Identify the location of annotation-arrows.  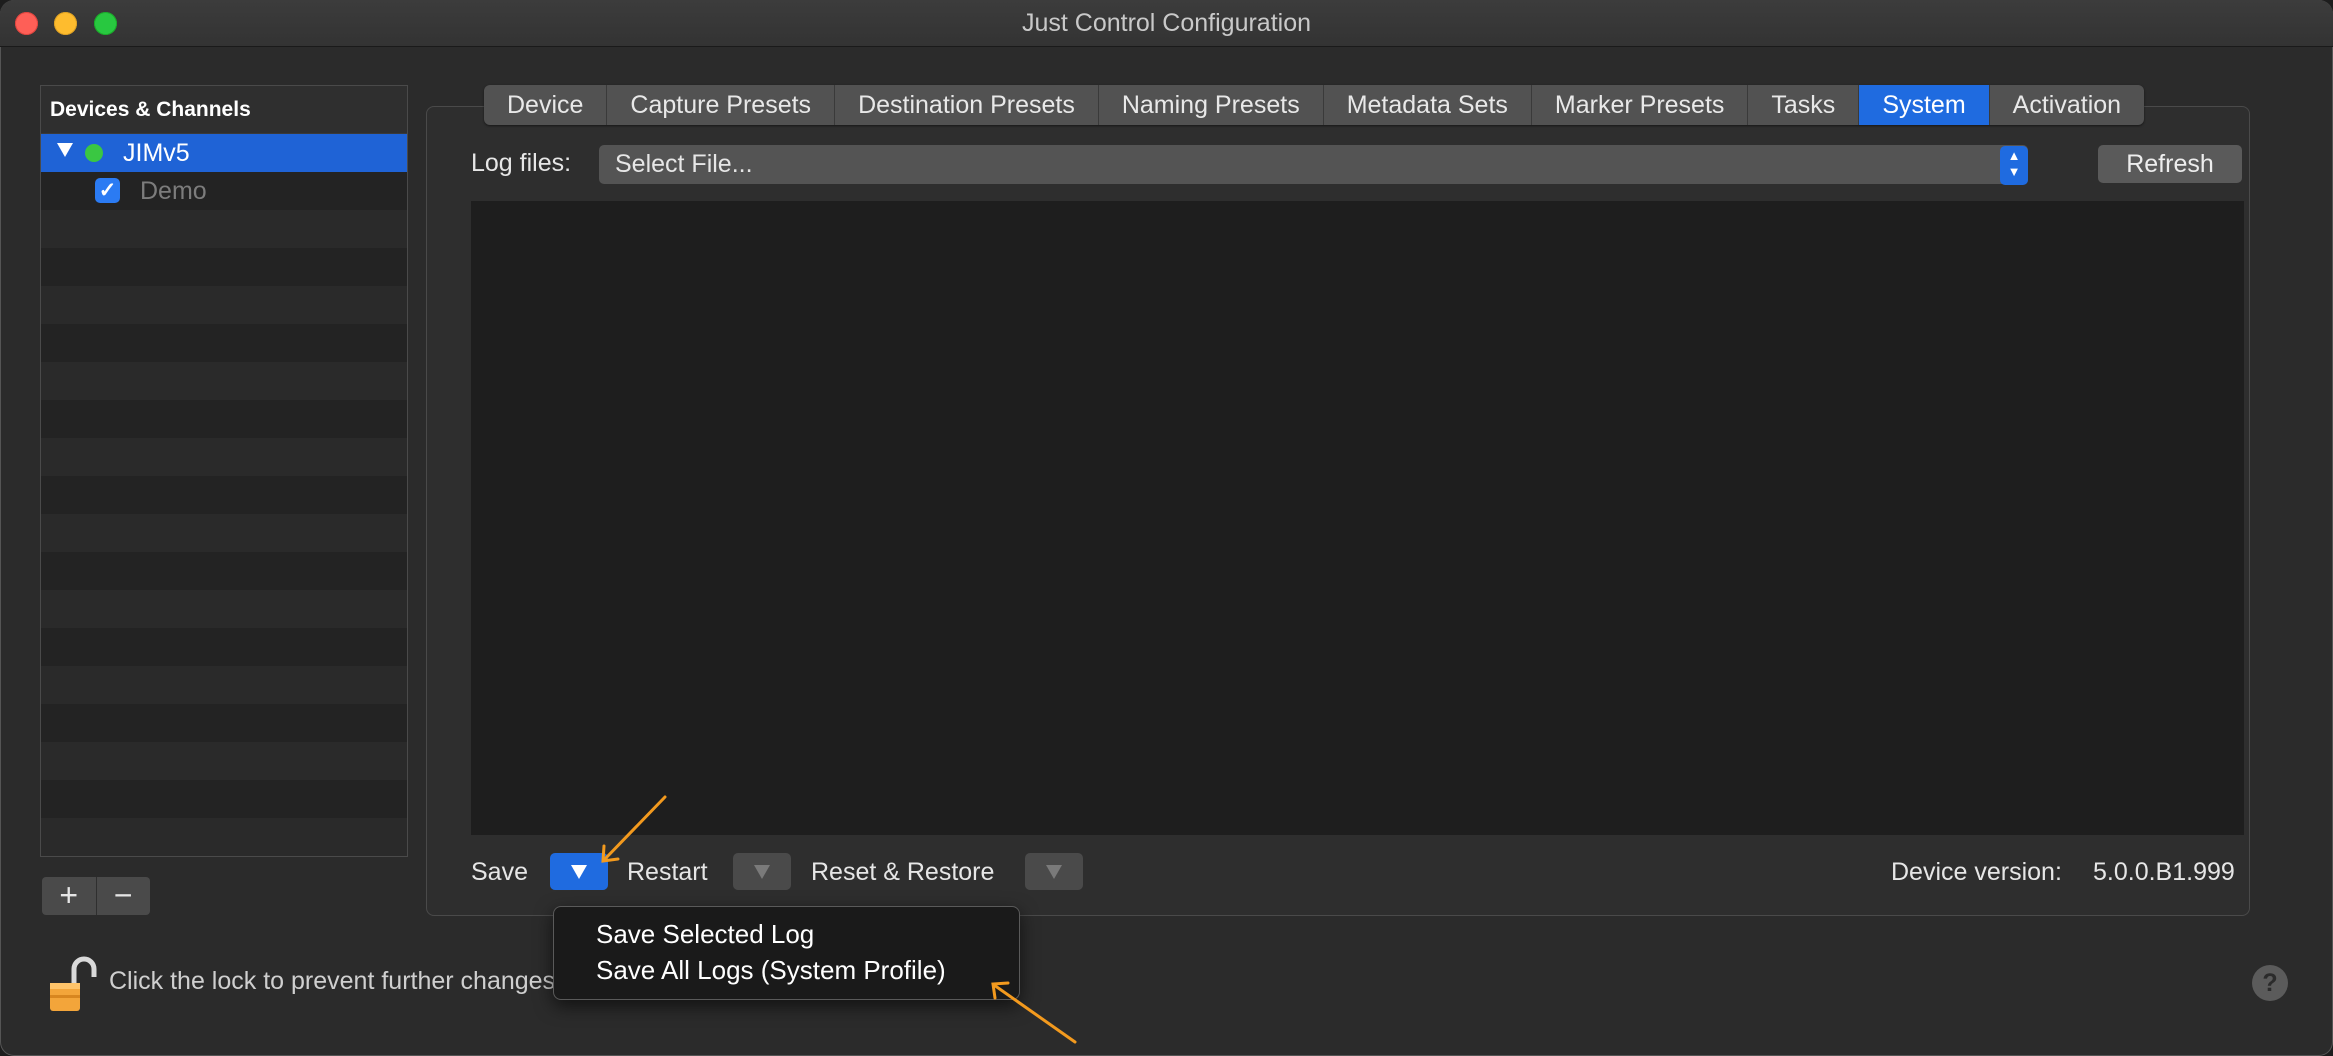
(839, 919).